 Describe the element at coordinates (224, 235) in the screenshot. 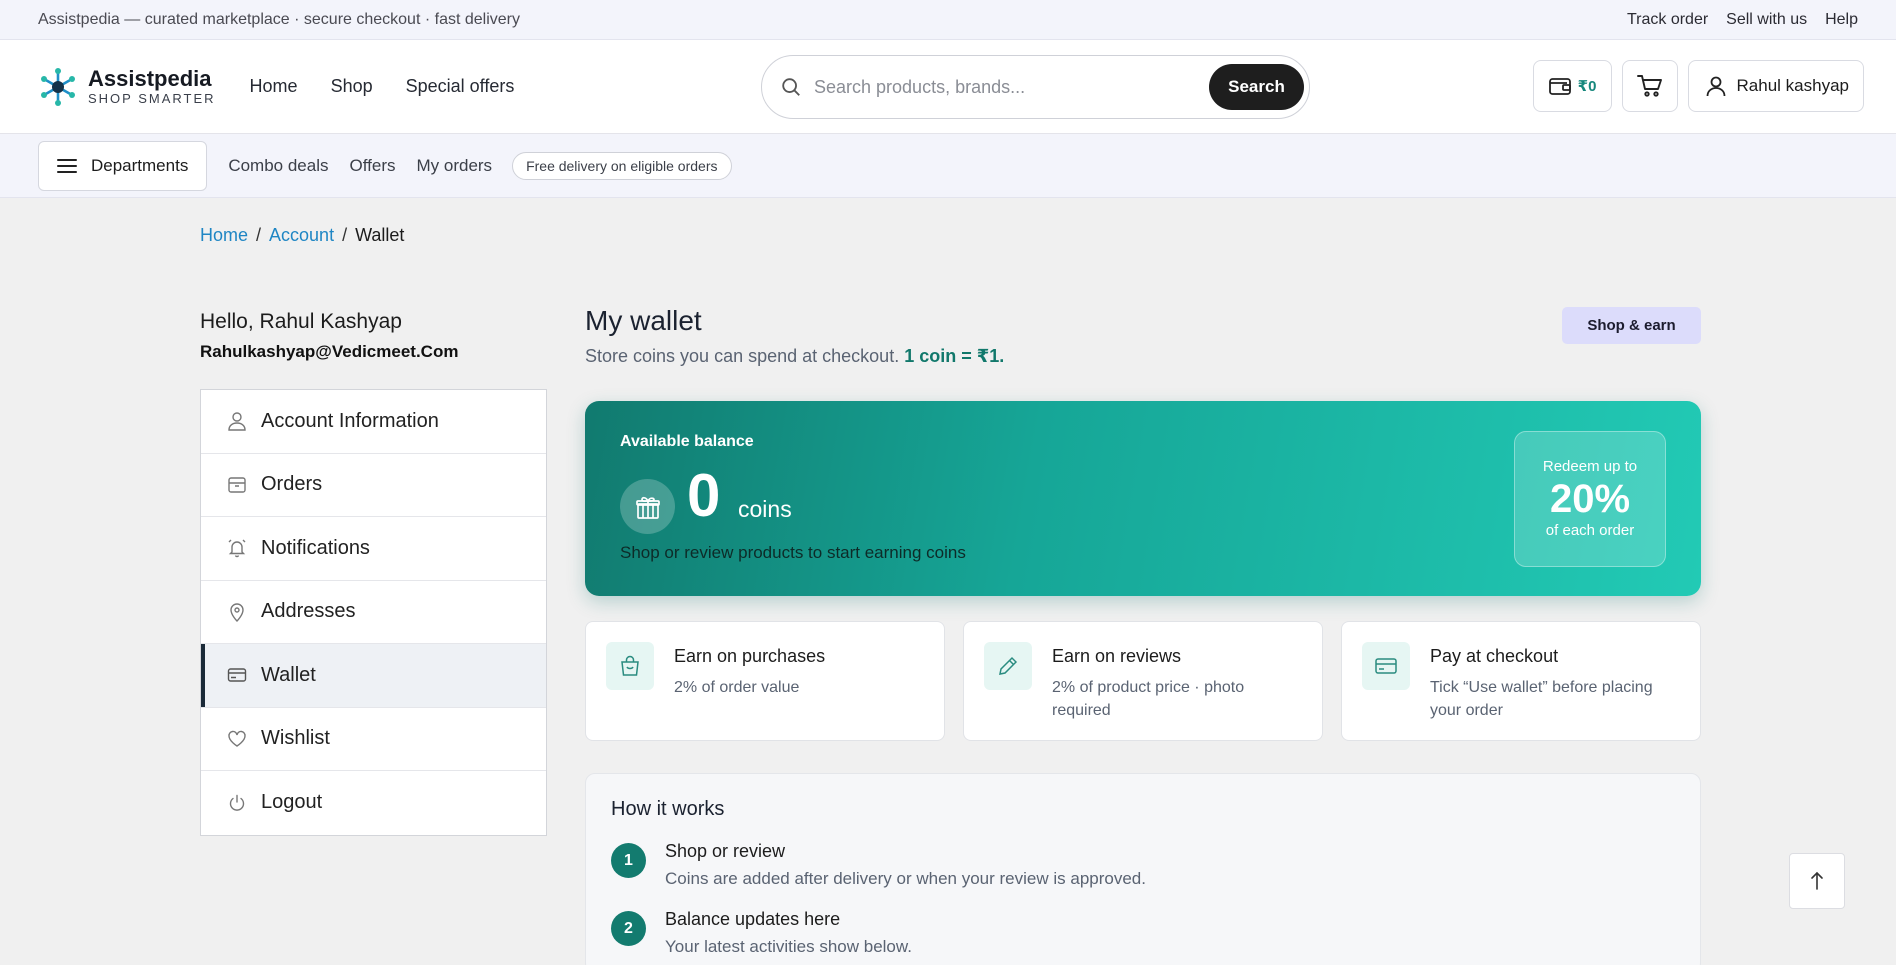

I see `breadcrumb-home: Home` at that location.